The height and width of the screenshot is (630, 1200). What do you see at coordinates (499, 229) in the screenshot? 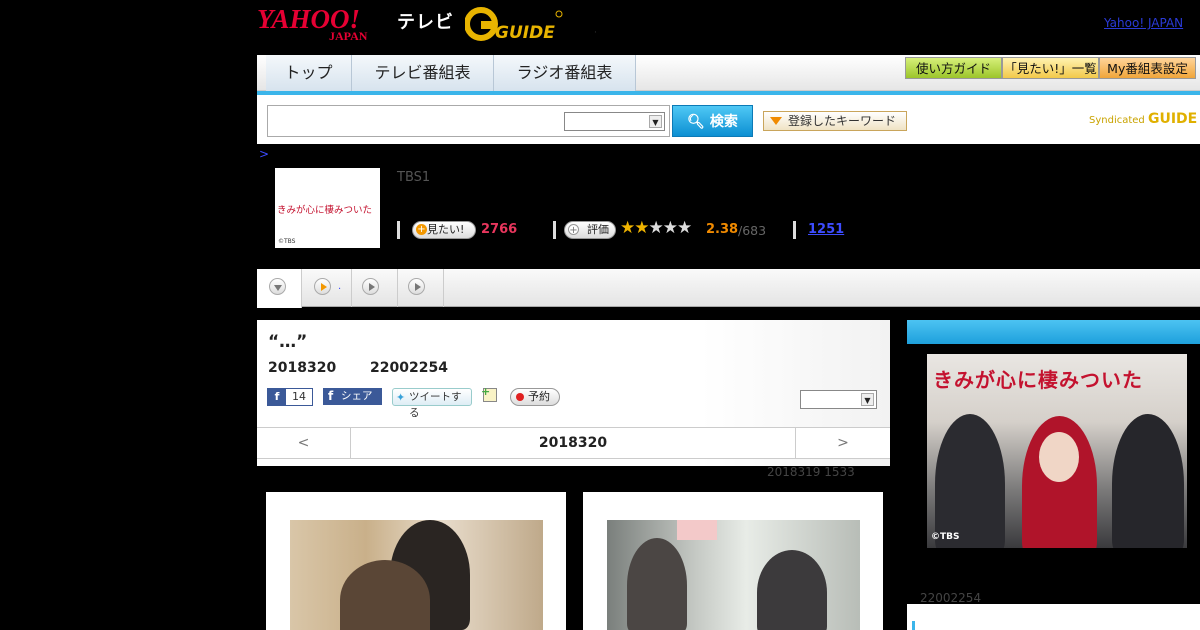
I see `mitai-count: 2766` at bounding box center [499, 229].